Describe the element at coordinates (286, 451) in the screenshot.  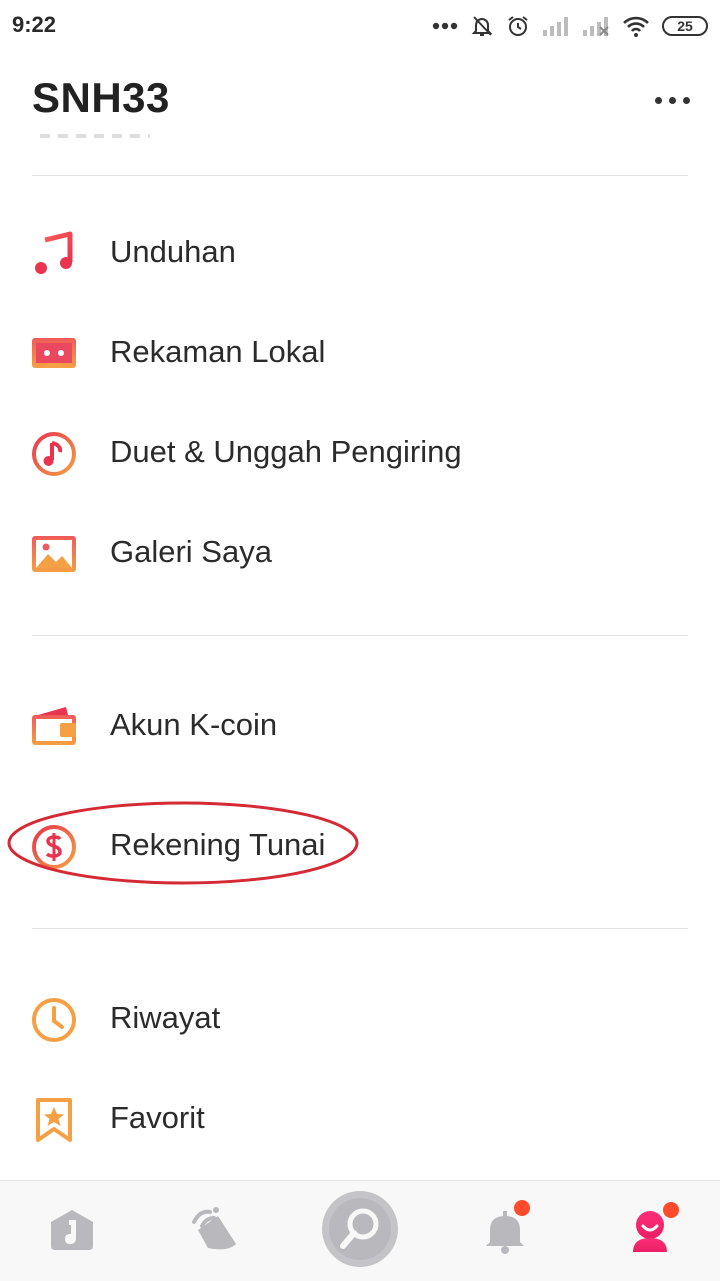
I see `menu-item-label: Duet & Unggah Pengiring` at that location.